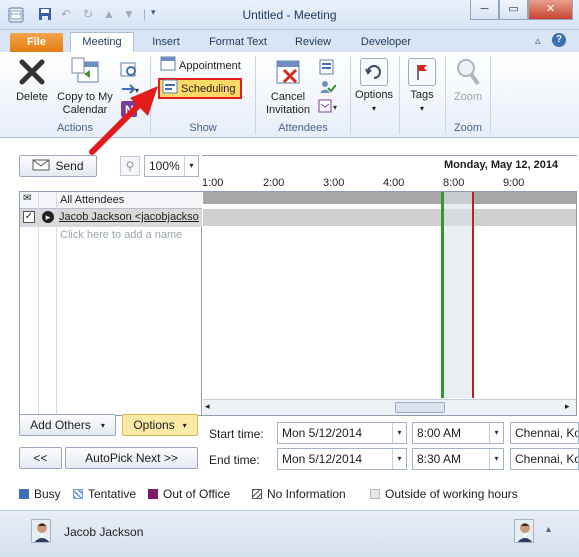 This screenshot has width=579, height=557. I want to click on all-attendees-header: All Attendees, so click(92, 200).